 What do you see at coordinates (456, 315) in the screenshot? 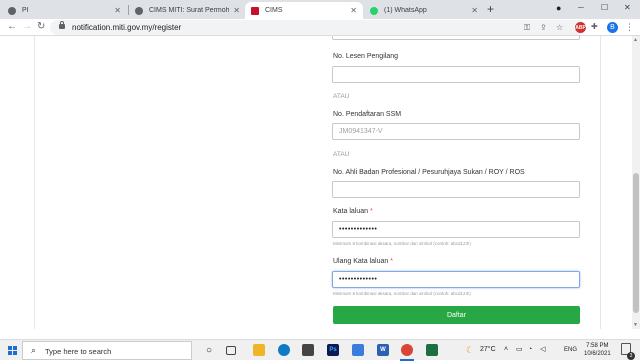
I see `daftar-button: Daftar` at bounding box center [456, 315].